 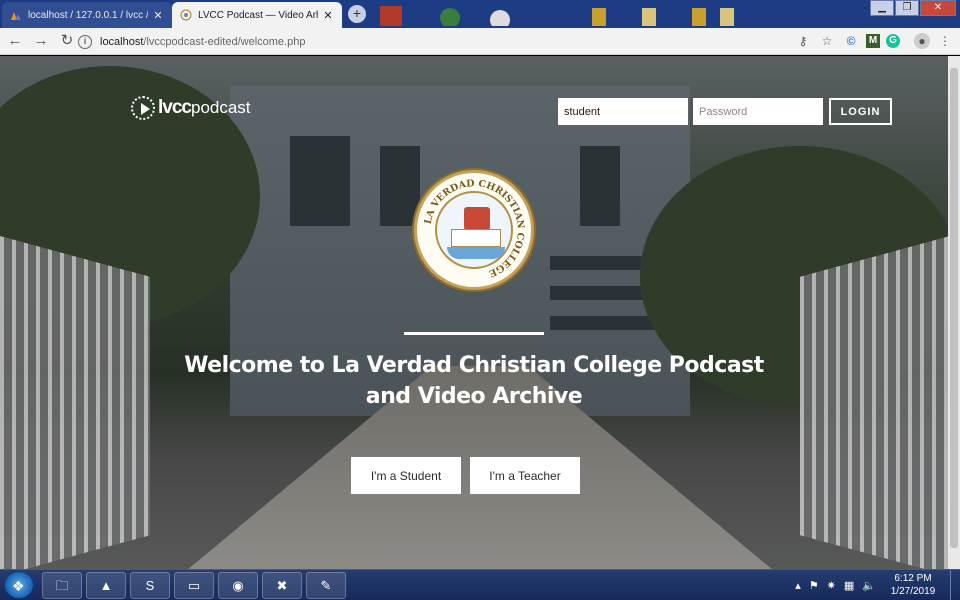 I want to click on system-tray: ▴ ⚑ ✷ ▦ 🔈 6:12 PM 1/27/2019, so click(x=875, y=585).